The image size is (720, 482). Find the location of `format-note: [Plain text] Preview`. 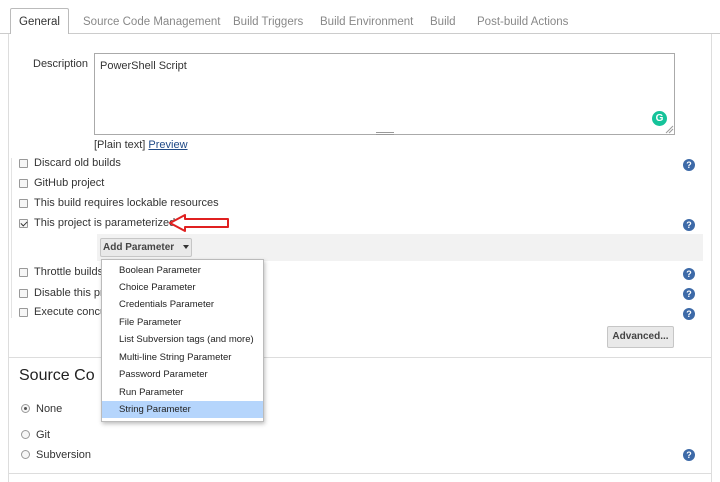

format-note: [Plain text] Preview is located at coordinates (141, 145).